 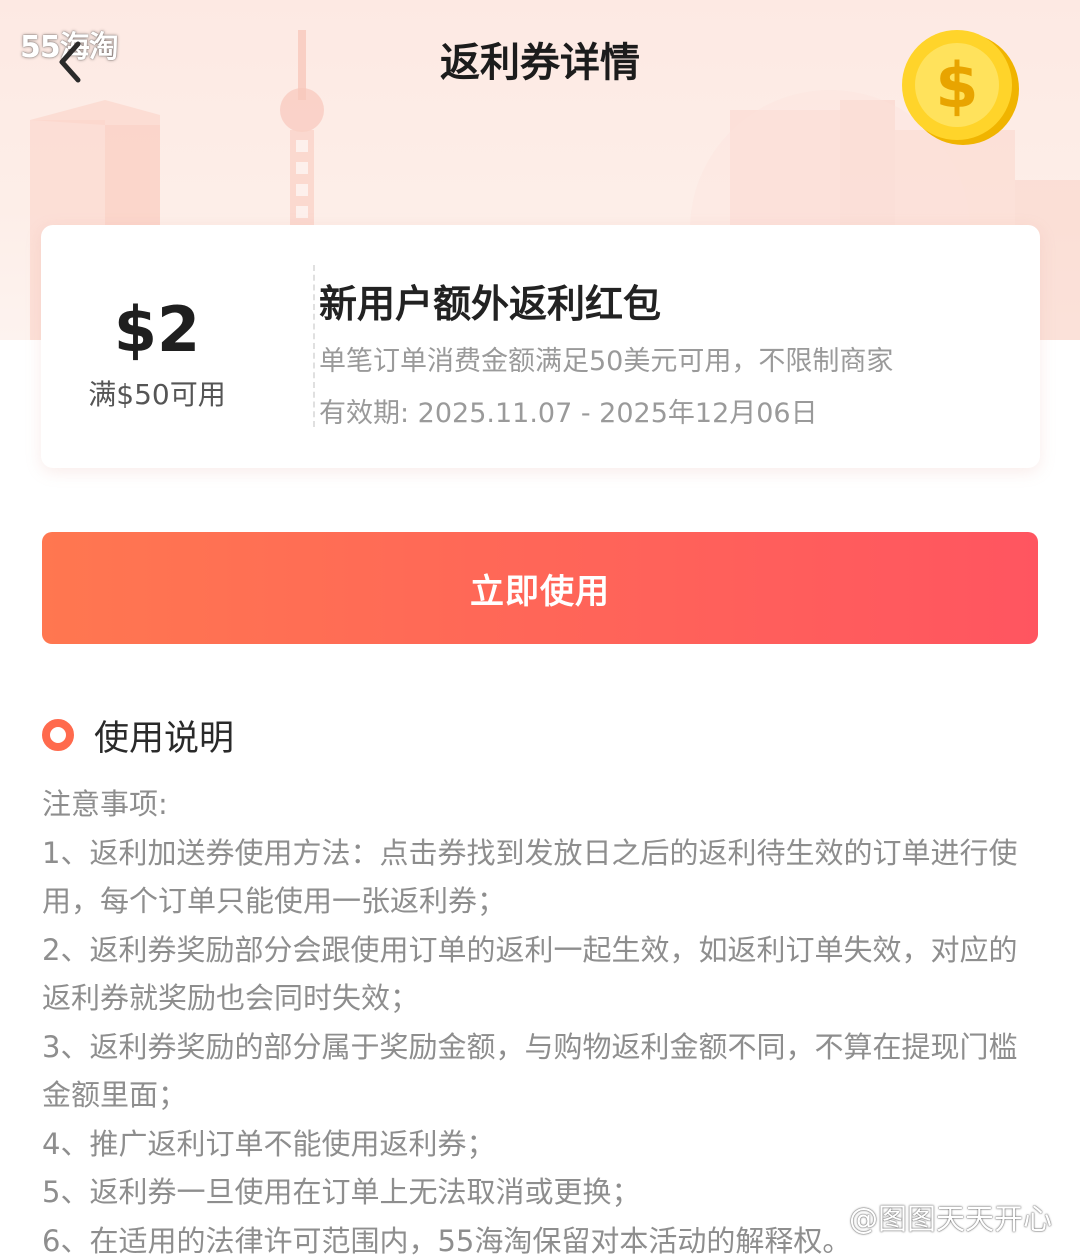 What do you see at coordinates (314, 346) in the screenshot?
I see `coupon-divider` at bounding box center [314, 346].